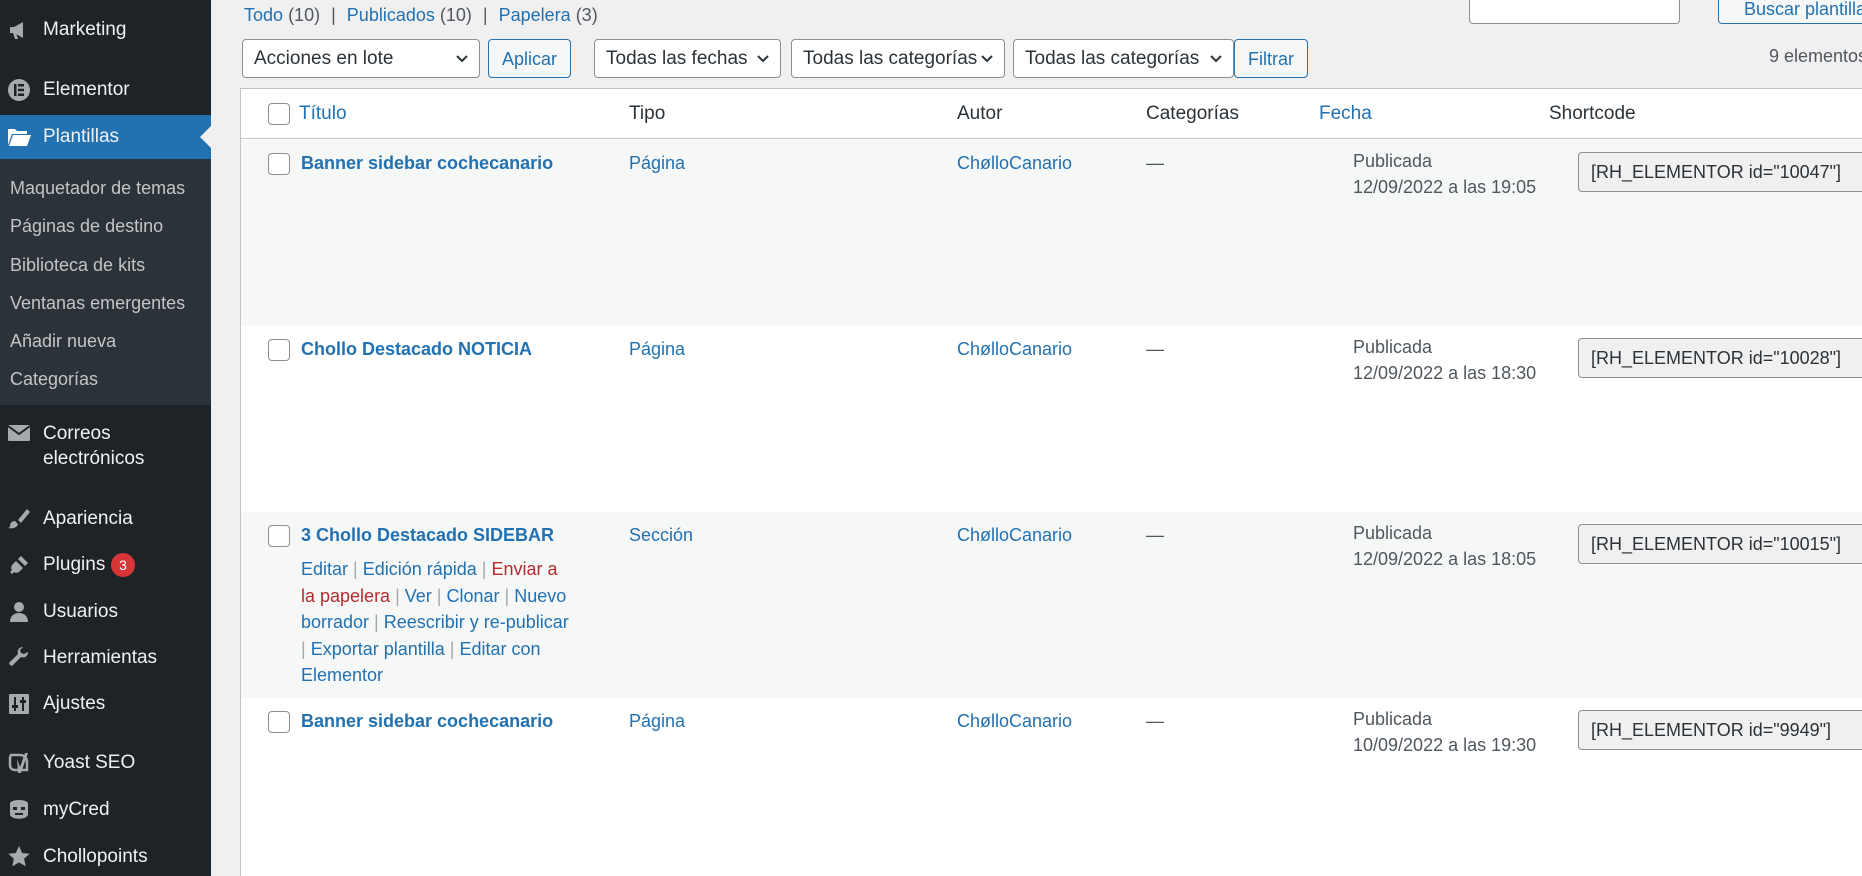 The width and height of the screenshot is (1862, 876). I want to click on menu-item-plugins: Plugins 3, so click(105, 565).